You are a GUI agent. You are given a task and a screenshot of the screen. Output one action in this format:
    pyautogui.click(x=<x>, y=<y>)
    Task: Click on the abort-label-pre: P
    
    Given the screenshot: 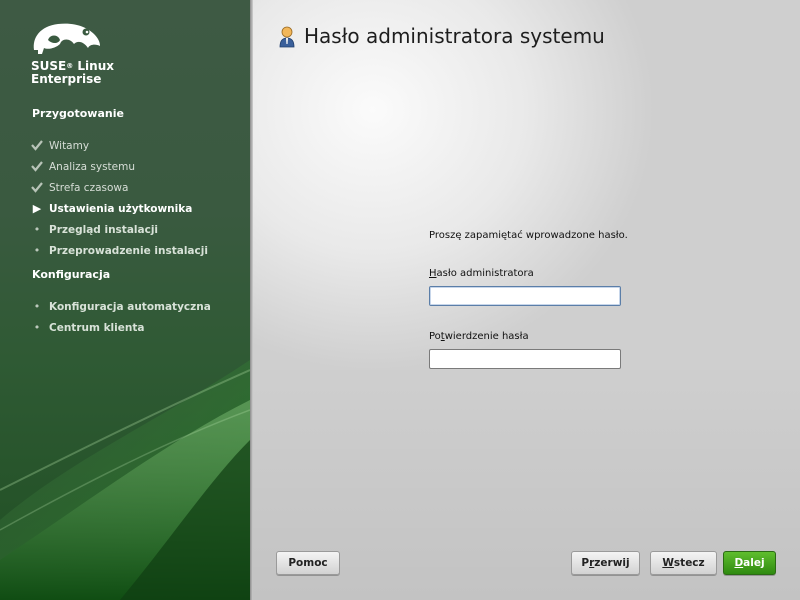 What is the action you would take?
    pyautogui.click(x=585, y=563)
    